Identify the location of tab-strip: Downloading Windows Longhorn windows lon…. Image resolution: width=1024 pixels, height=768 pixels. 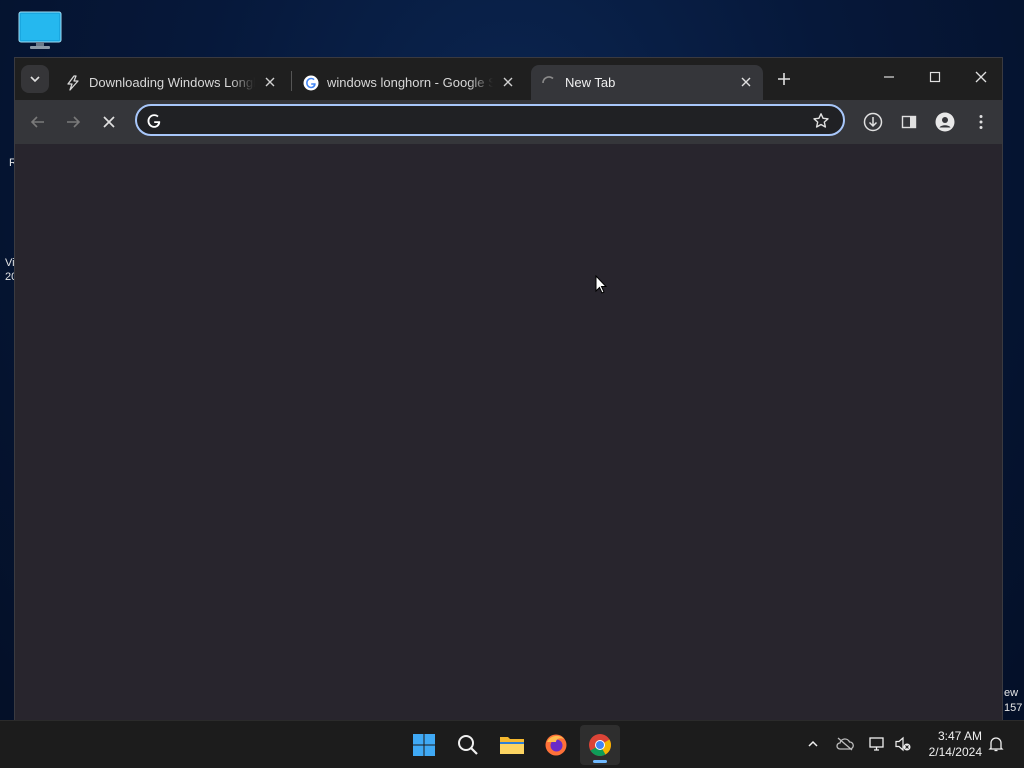
(508, 79).